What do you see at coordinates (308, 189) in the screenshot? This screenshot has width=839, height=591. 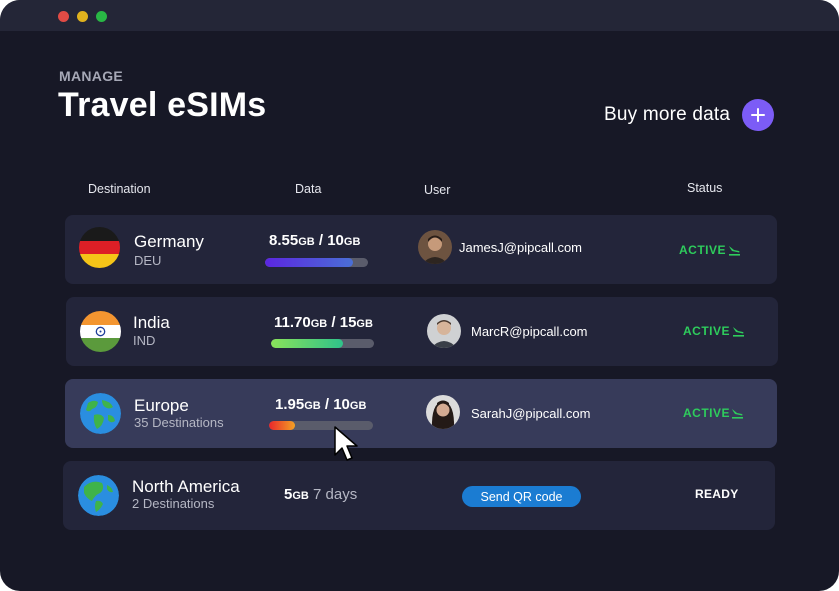 I see `column-header-data: Data` at bounding box center [308, 189].